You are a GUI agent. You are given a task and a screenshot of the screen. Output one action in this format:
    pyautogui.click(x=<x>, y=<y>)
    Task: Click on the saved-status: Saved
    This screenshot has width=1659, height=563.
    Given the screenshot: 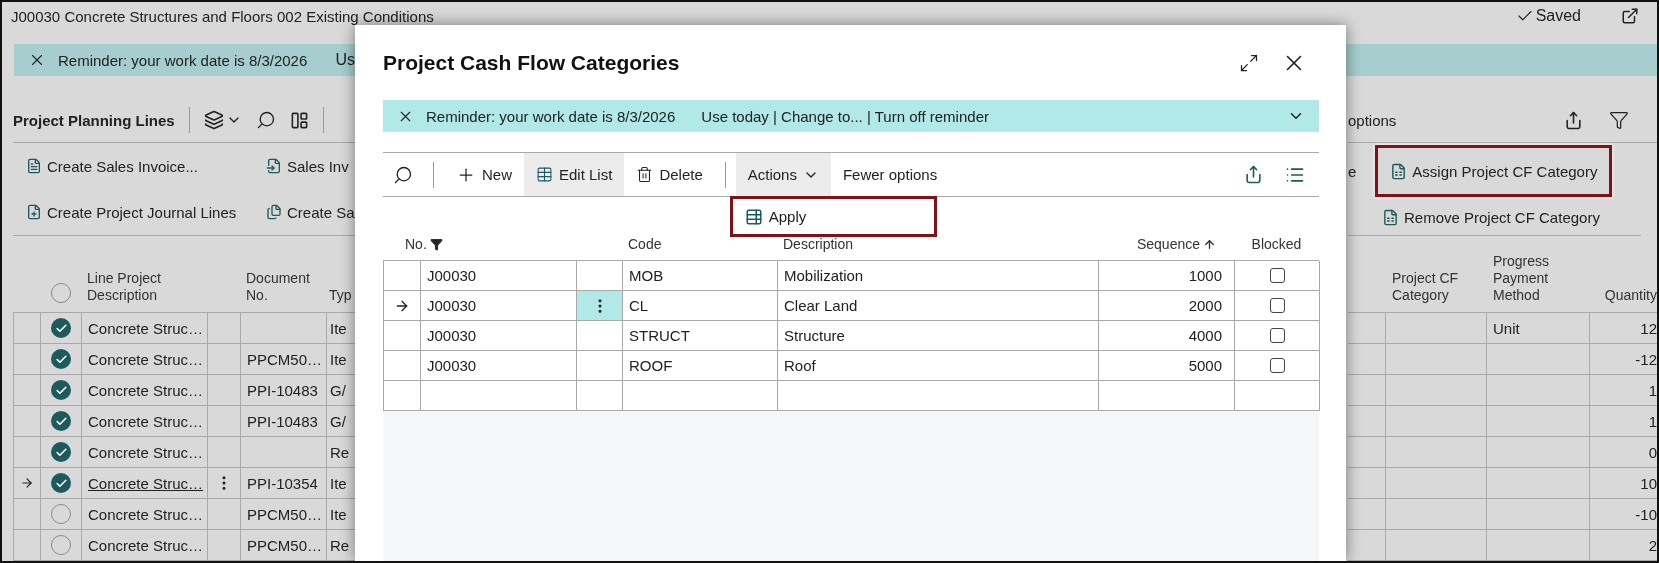 What is the action you would take?
    pyautogui.click(x=1558, y=16)
    